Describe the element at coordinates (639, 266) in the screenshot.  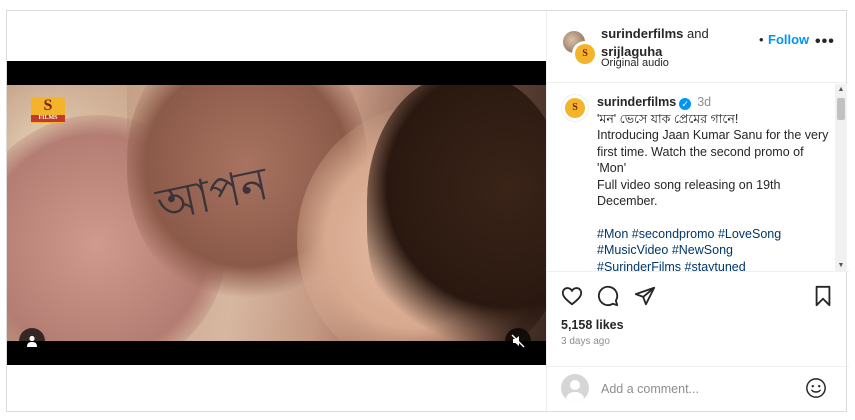
I see `hashtag-link: #SurinderFilms` at that location.